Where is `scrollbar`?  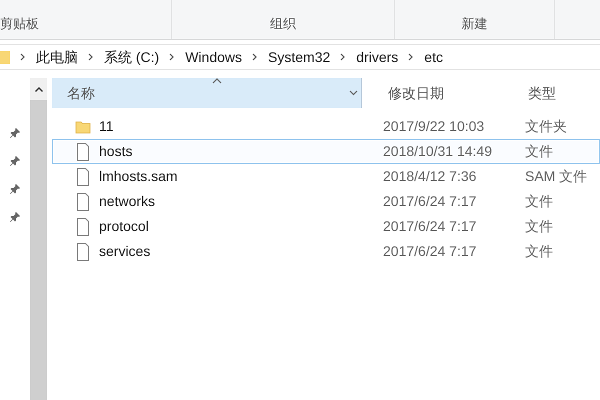 scrollbar is located at coordinates (38, 239).